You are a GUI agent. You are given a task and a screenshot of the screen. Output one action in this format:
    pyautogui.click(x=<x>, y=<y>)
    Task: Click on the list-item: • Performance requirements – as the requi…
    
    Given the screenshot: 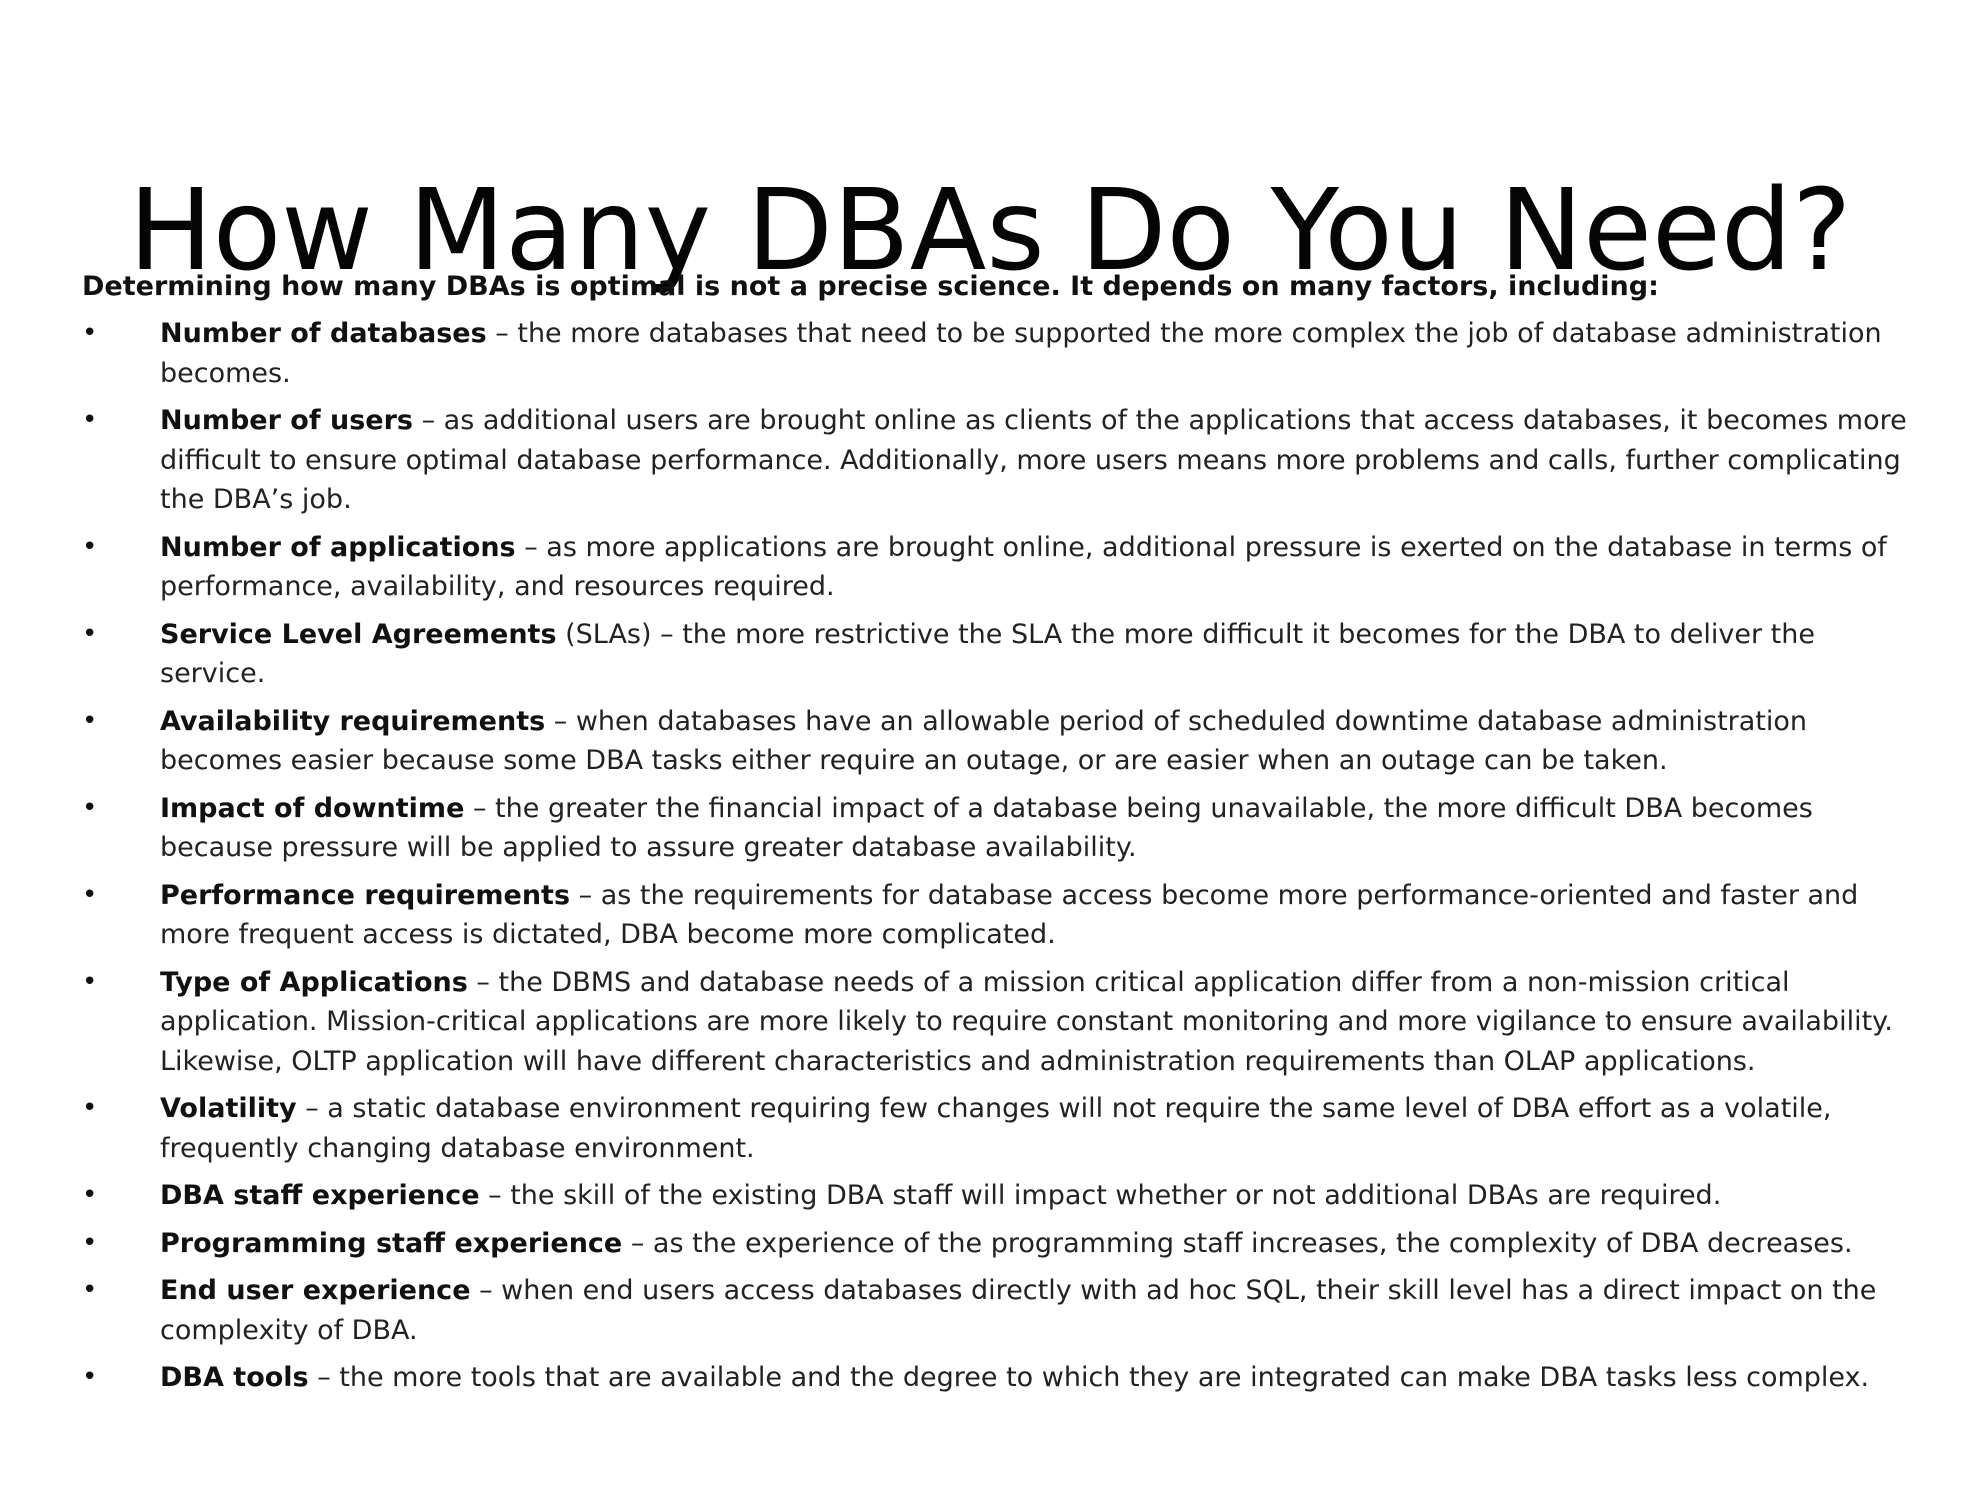 What is the action you would take?
    pyautogui.click(x=1002, y=915)
    